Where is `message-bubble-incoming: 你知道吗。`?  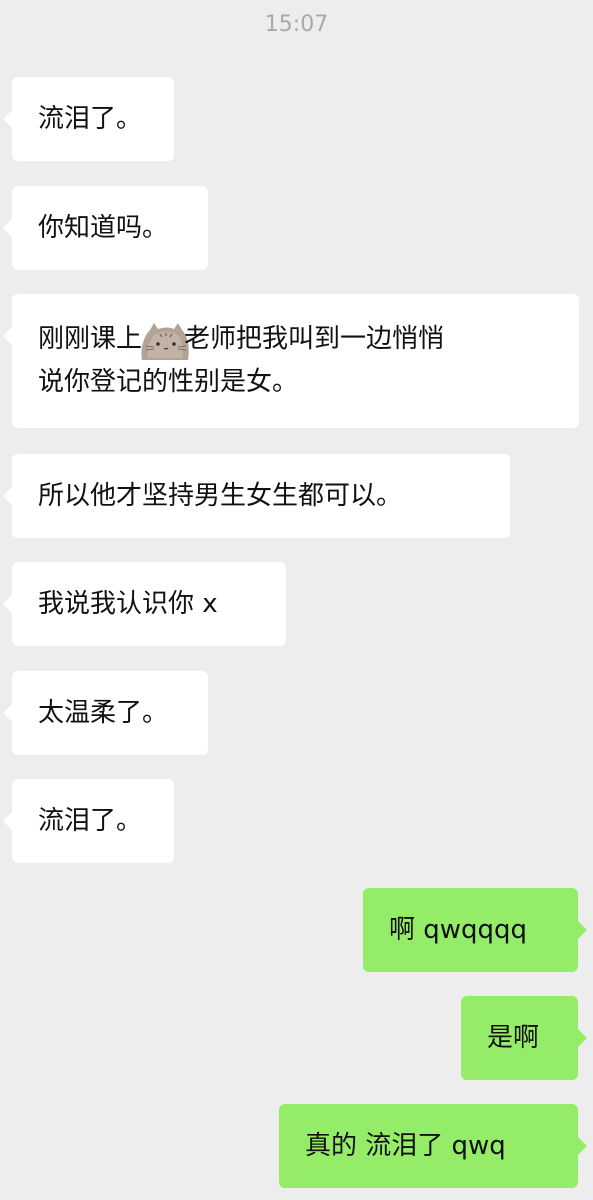
message-bubble-incoming: 你知道吗。 is located at coordinates (105, 228).